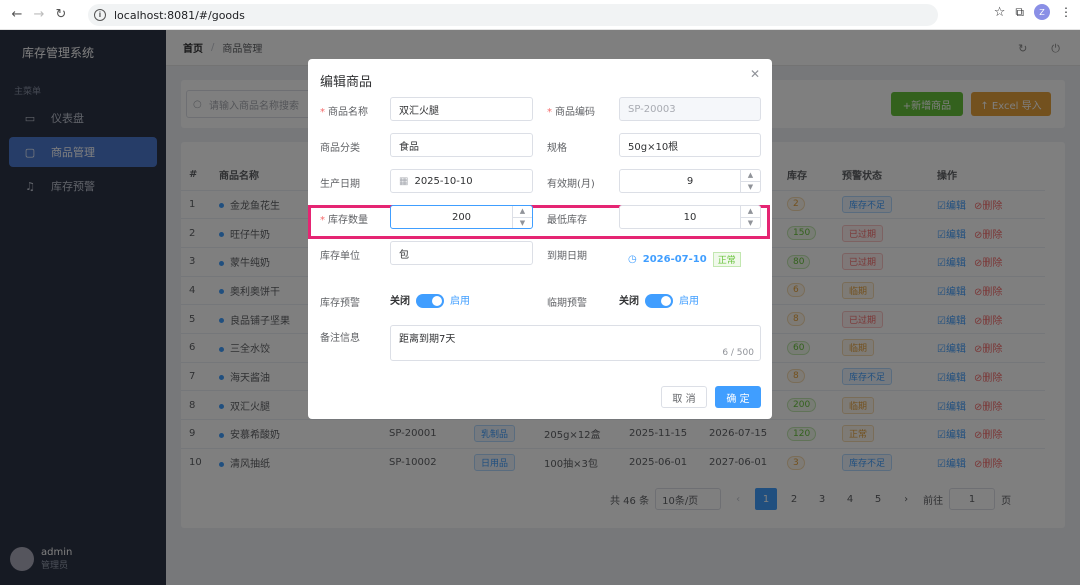 This screenshot has width=1080, height=585. What do you see at coordinates (557, 148) in the screenshot?
I see `spec-label: 规格` at bounding box center [557, 148].